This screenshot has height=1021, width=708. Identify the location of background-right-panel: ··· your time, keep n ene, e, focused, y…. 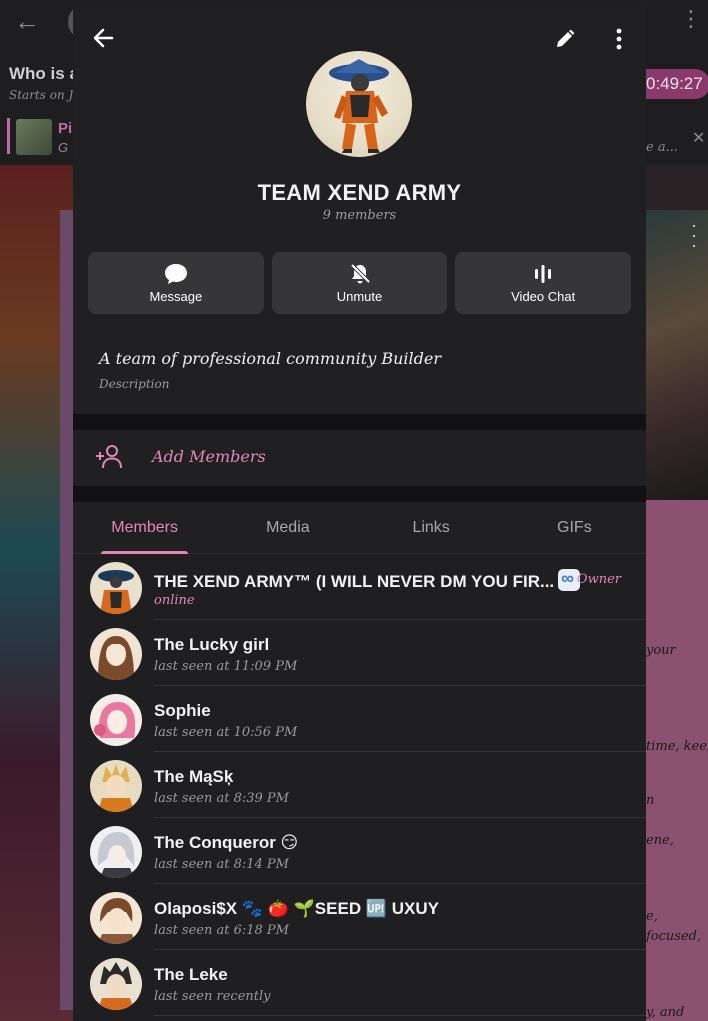
(677, 593).